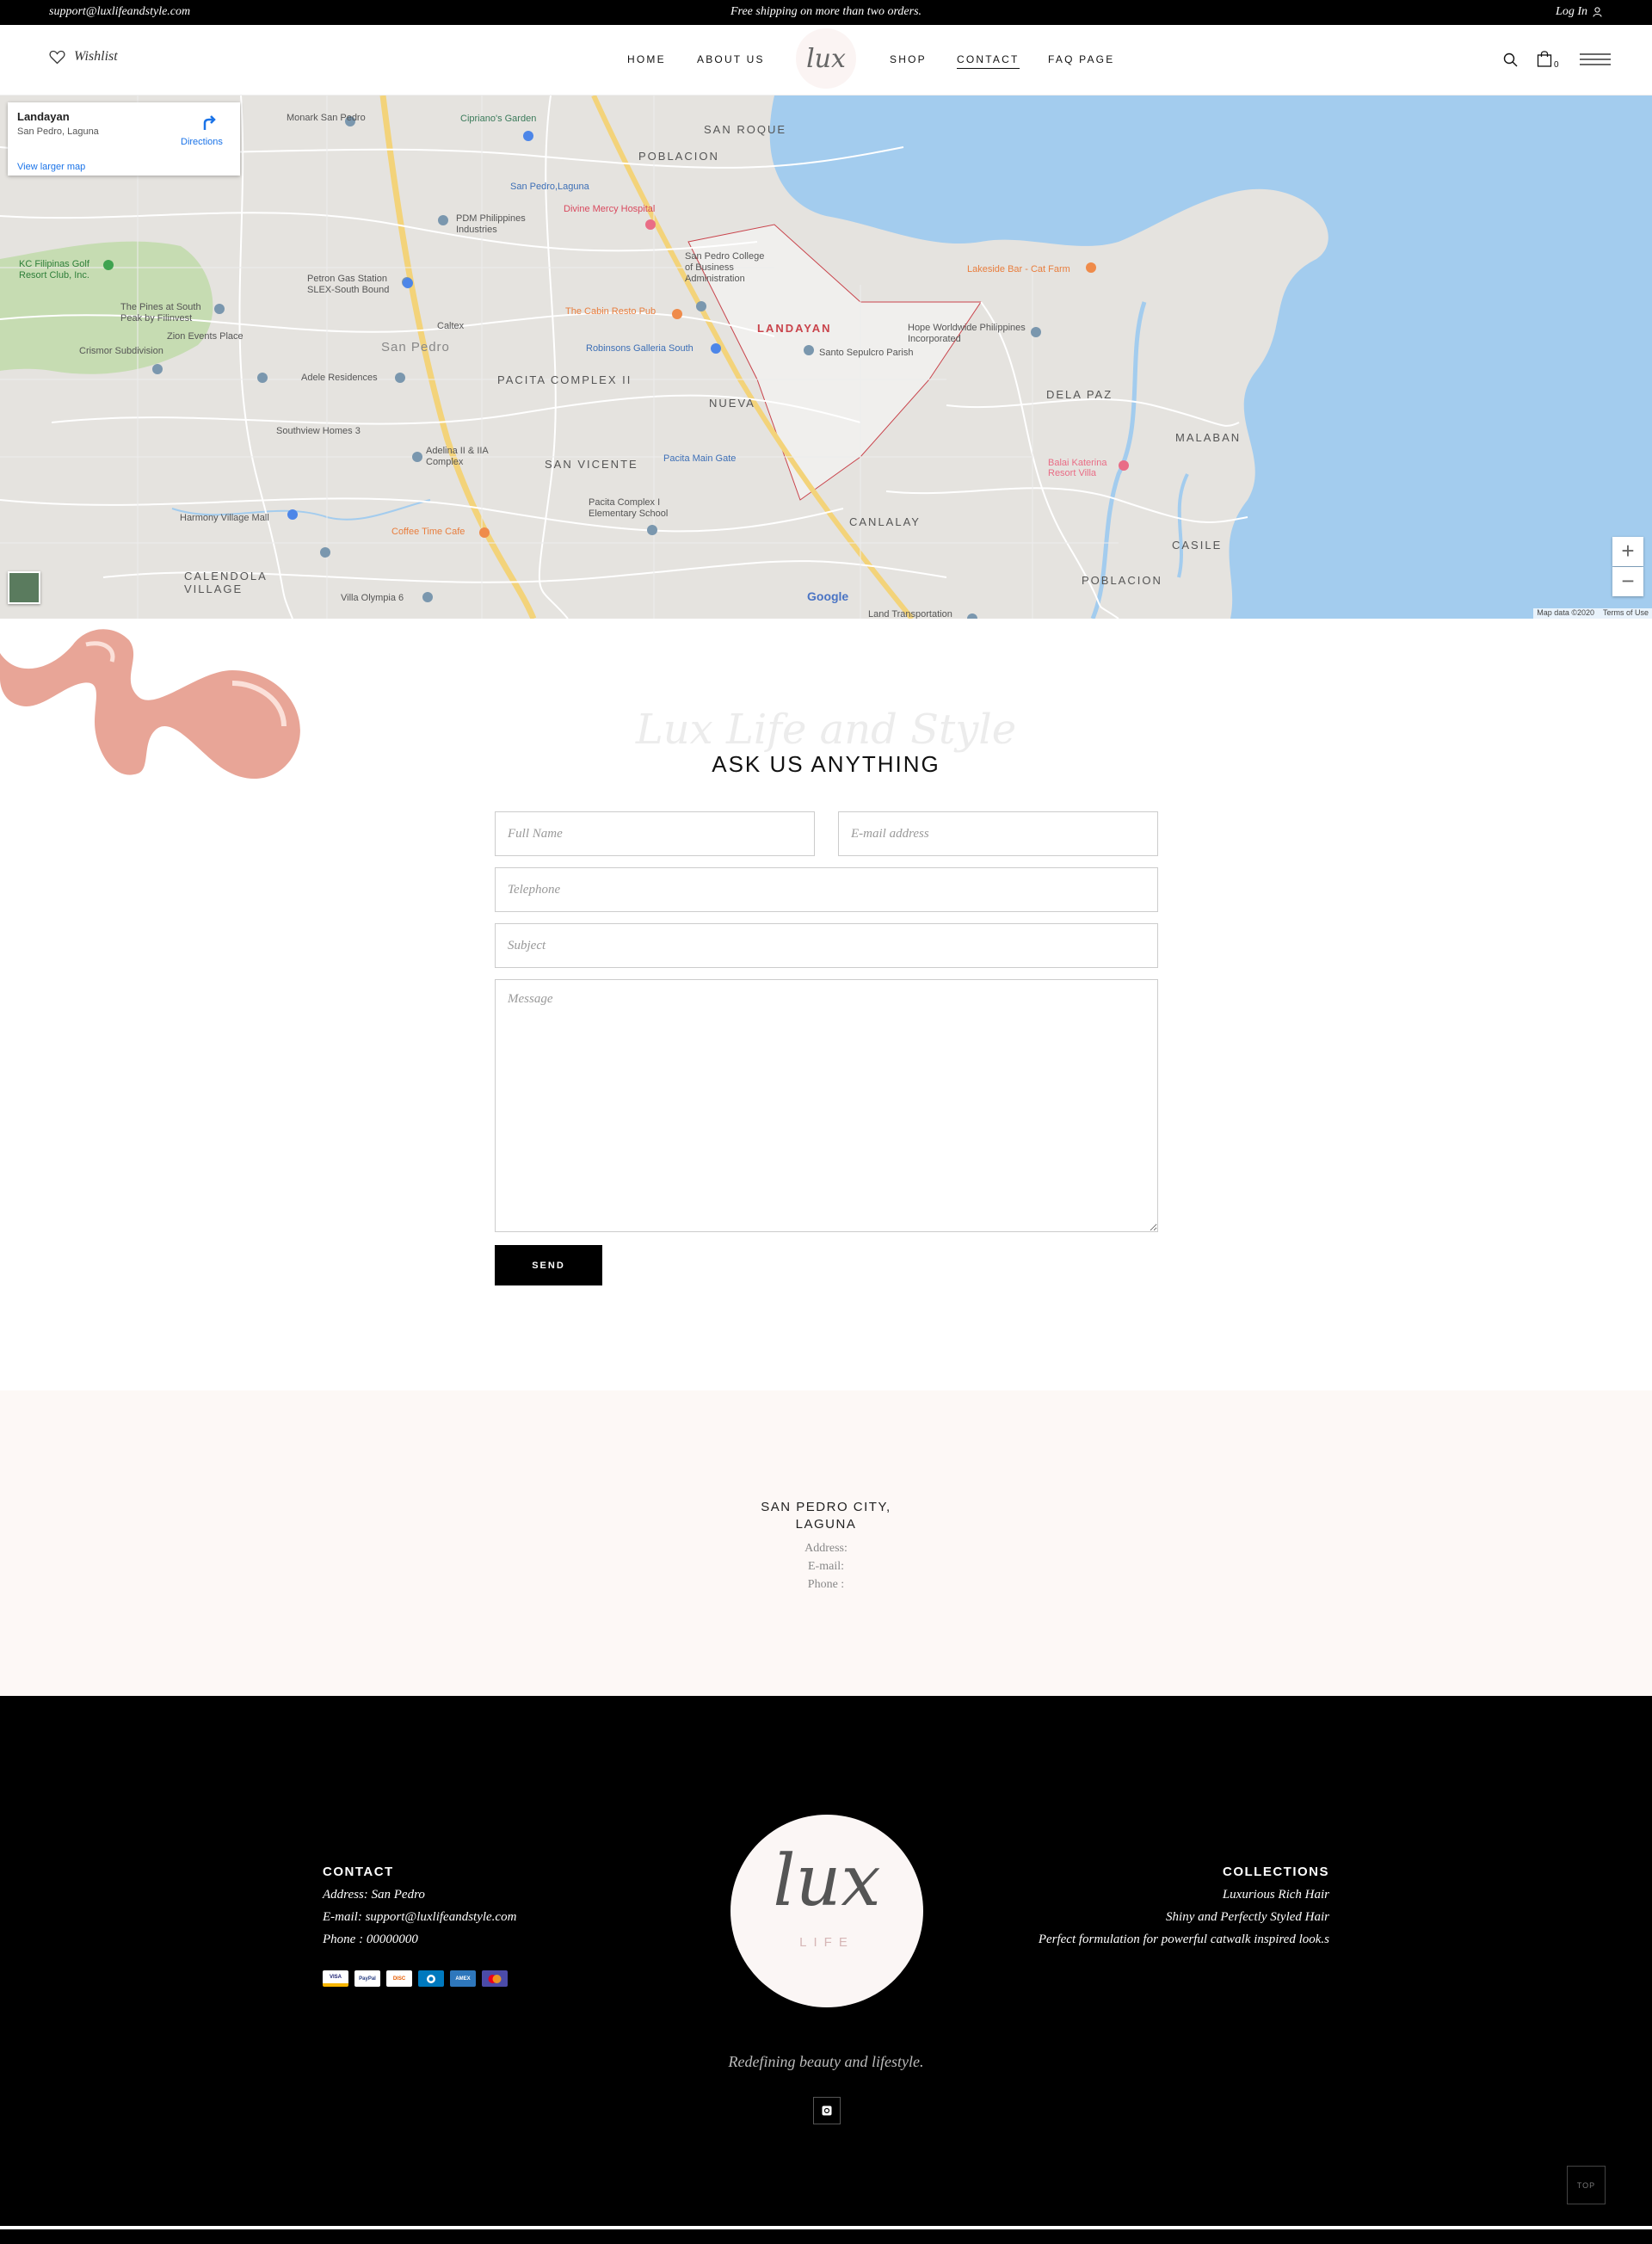 This screenshot has width=1652, height=2244. Describe the element at coordinates (826, 2061) in the screenshot. I see `footer-tagline: Redefining beauty and lifestyle.` at that location.